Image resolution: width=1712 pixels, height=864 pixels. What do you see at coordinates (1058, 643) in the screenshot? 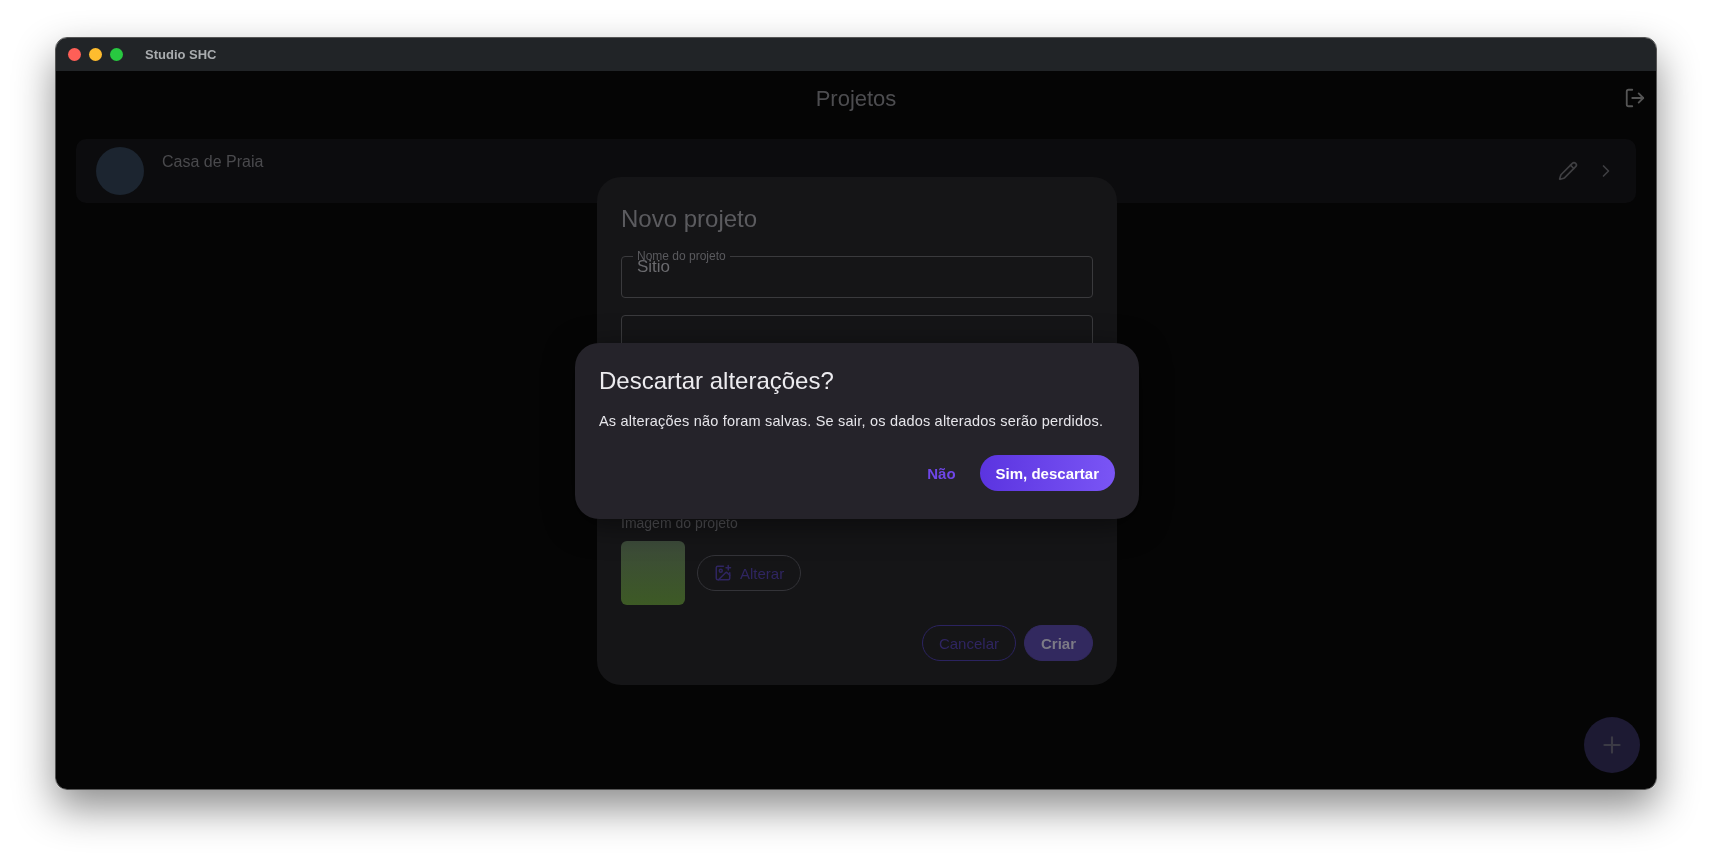
I see `create-button: Criar` at bounding box center [1058, 643].